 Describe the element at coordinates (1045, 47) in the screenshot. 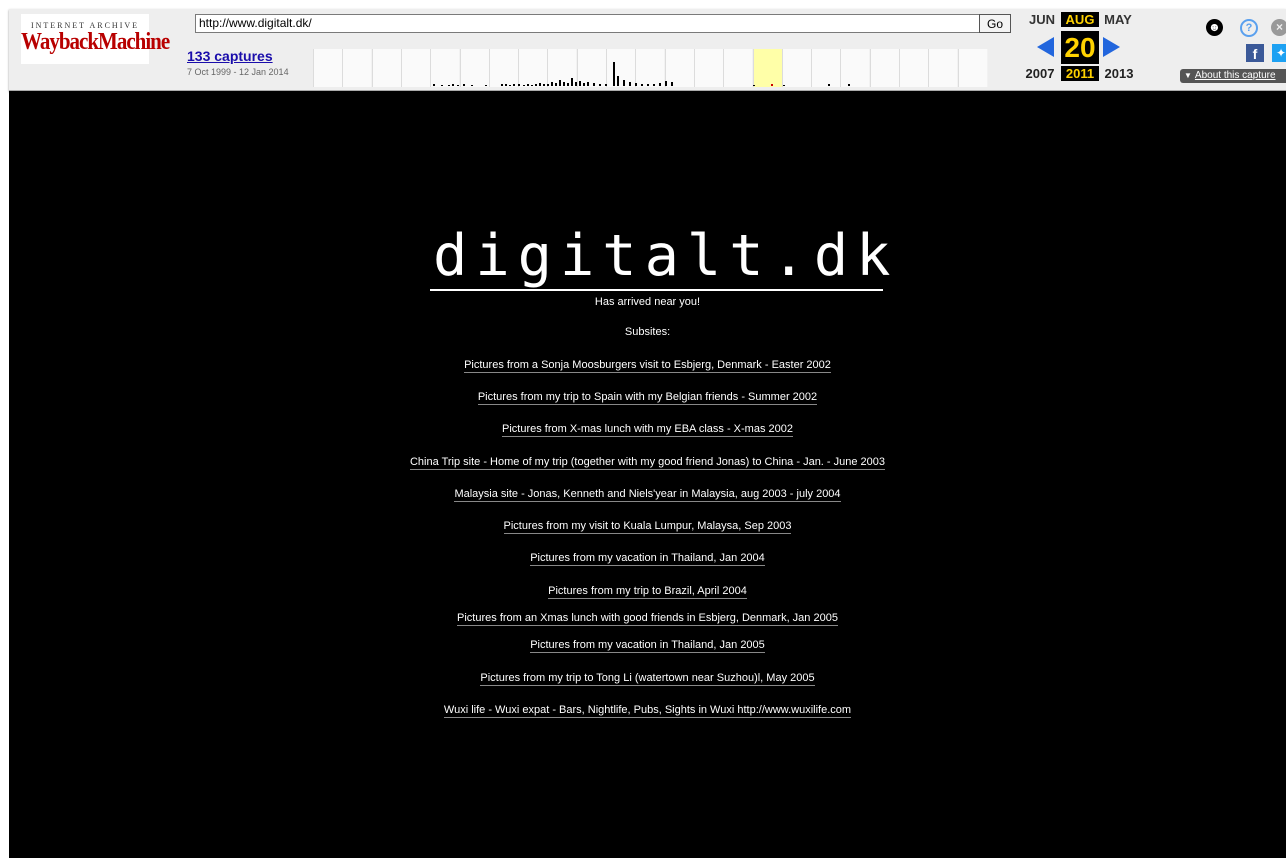

I see `prev-arrow-icon` at that location.